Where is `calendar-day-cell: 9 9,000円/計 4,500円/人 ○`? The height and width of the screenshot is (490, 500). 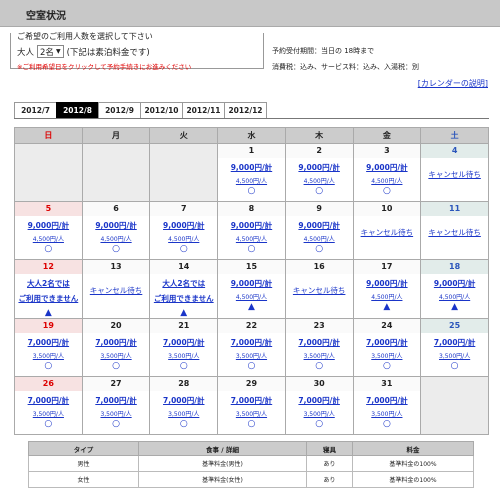
calendar-day-cell: 9 9,000円/計 4,500円/人 ○ is located at coordinates (319, 230).